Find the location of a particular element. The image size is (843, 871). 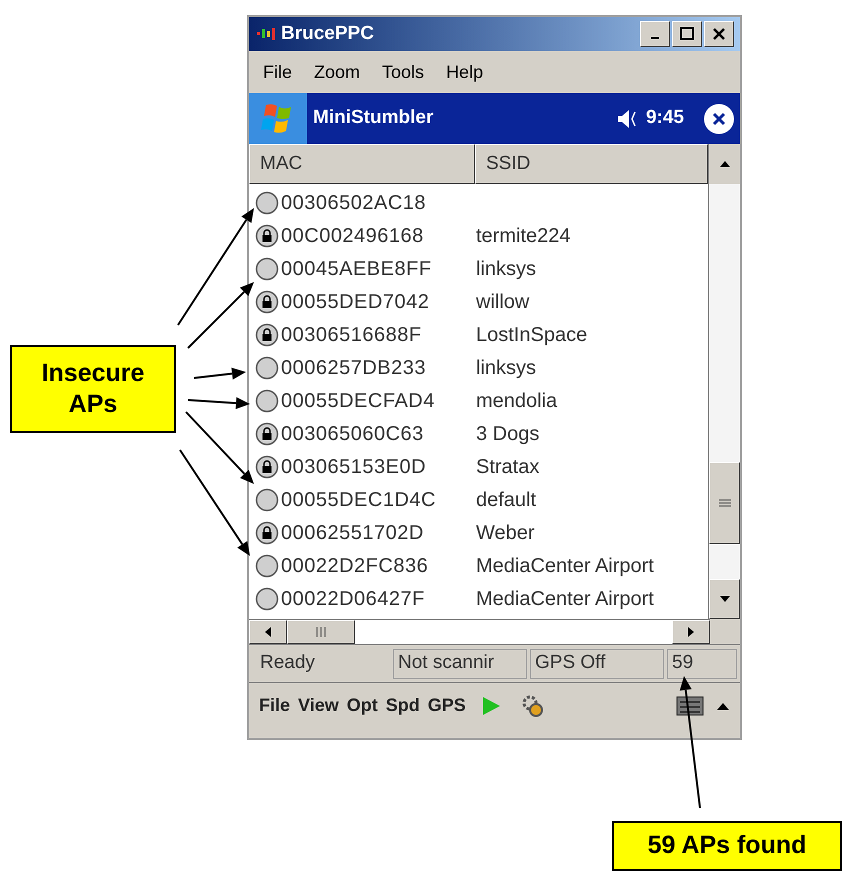

status-pane: GPS Off is located at coordinates (597, 663).